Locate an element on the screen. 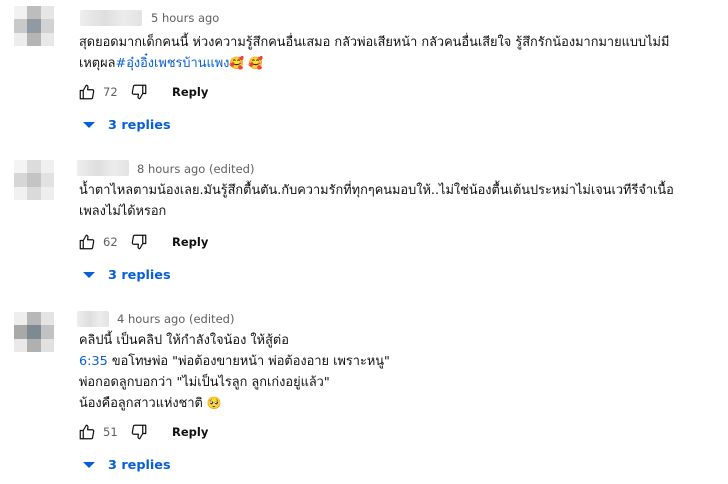 This screenshot has height=484, width=728. comment-timestamp: 4 hours ago (edited) is located at coordinates (175, 319).